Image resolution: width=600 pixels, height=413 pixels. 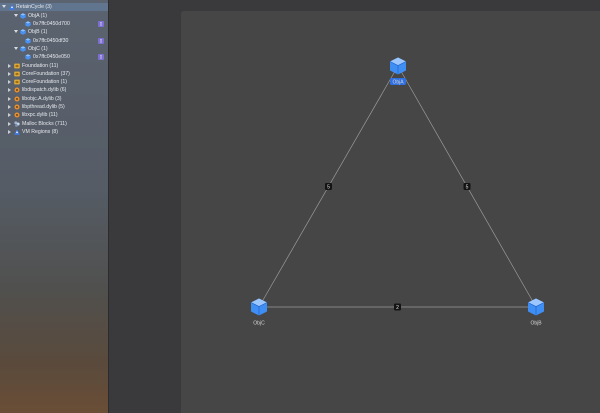 I want to click on sidebar-row-label: CoreFoundation (37), so click(x=46, y=74).